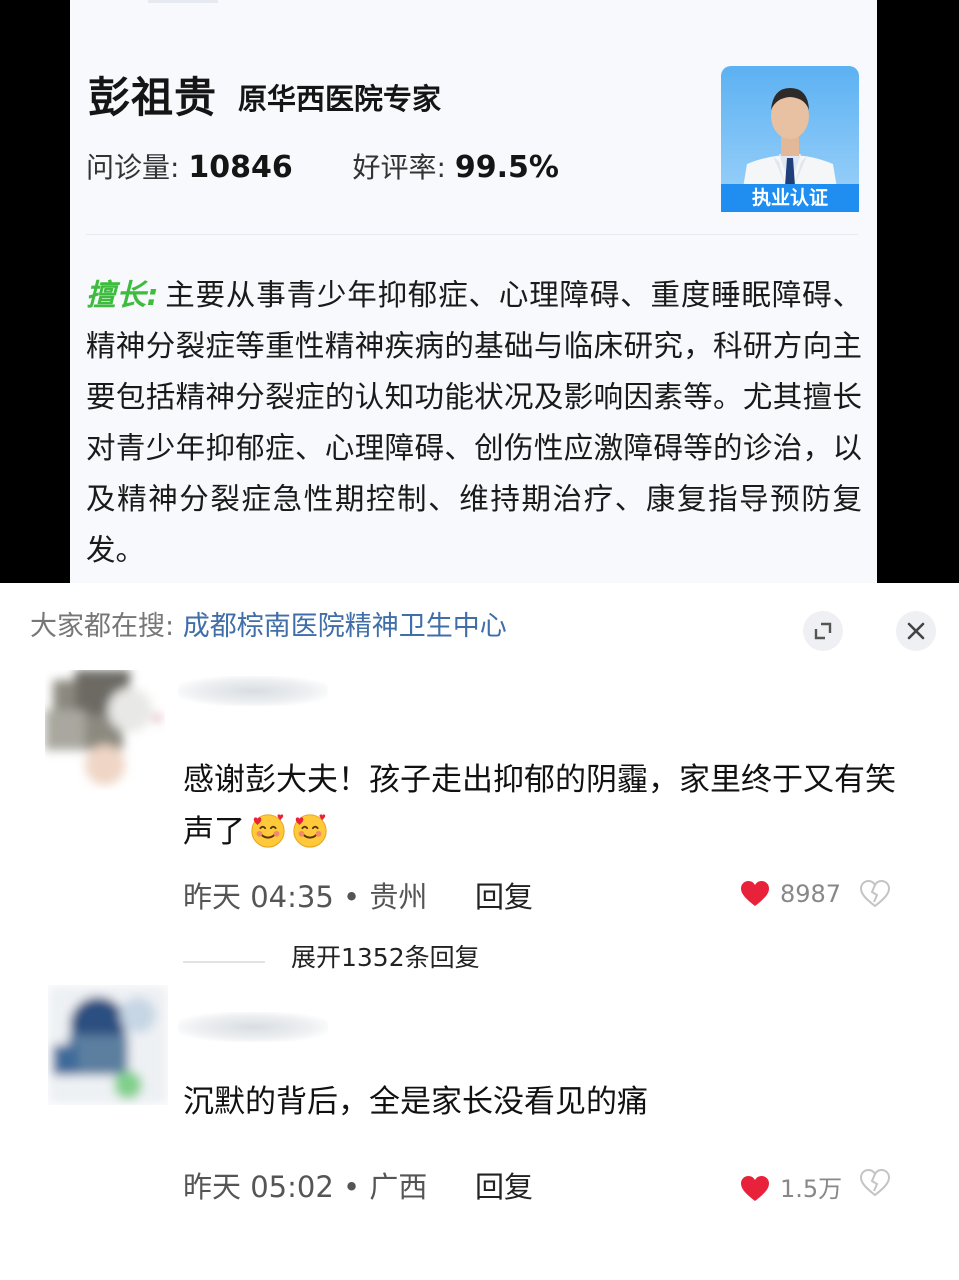 This screenshot has width=959, height=1280. I want to click on comment-body: 感谢彭大夫！孩子走出抑郁的阴霾，家里终于又有笑声了, so click(539, 806).